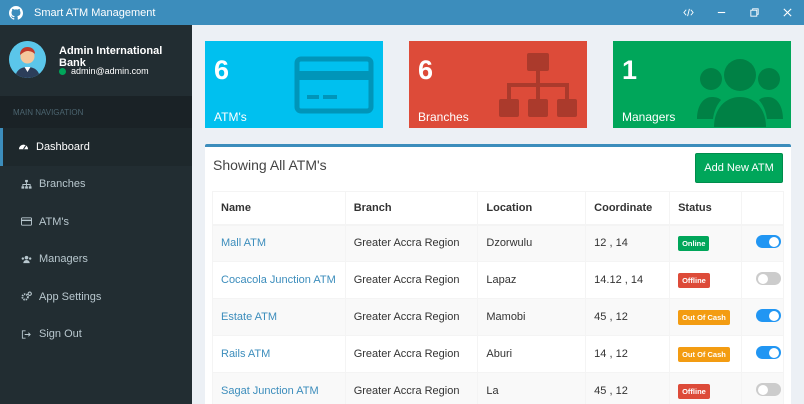  Describe the element at coordinates (62, 71) in the screenshot. I see `online-status-dot` at that location.